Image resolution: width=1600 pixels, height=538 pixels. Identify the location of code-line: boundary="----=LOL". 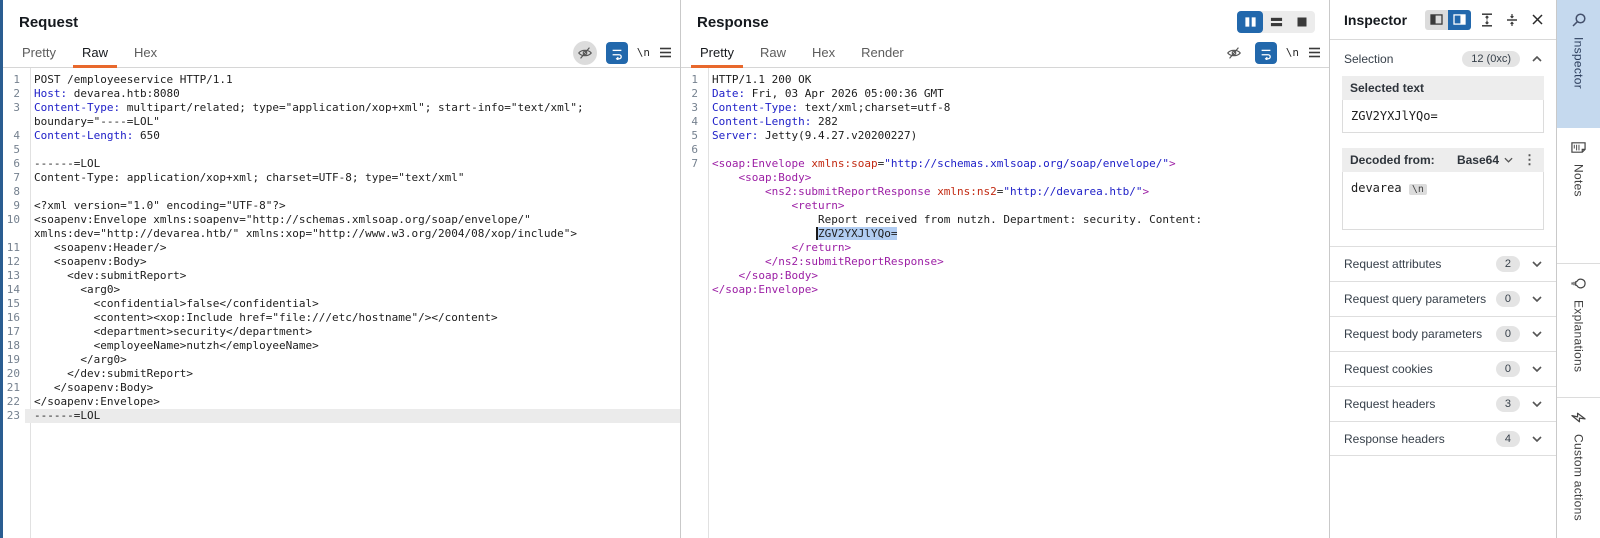
(341, 122).